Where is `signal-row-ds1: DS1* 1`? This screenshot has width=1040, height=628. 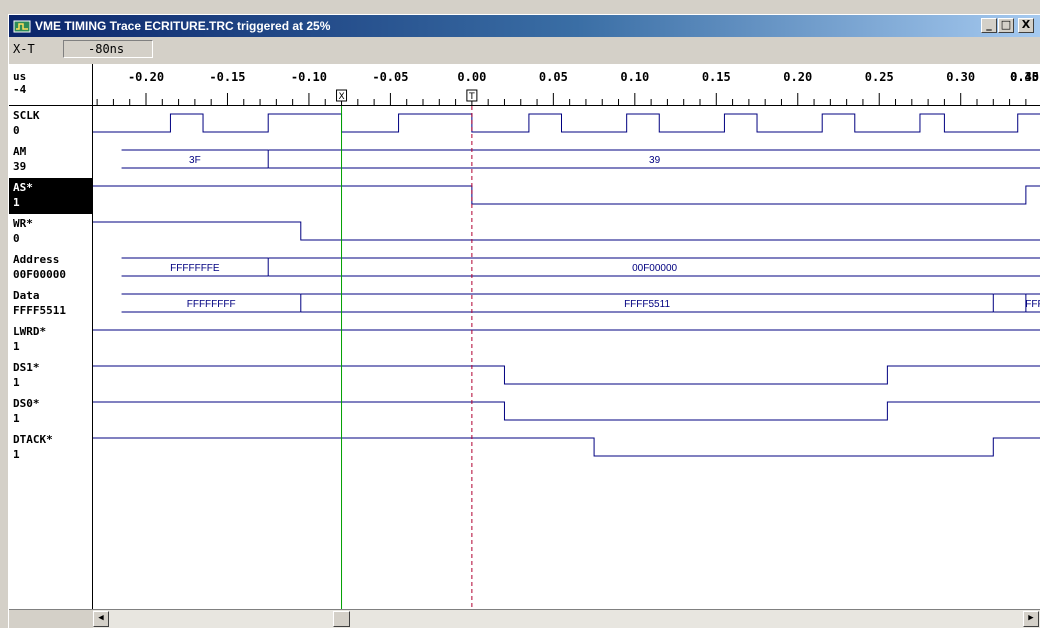 signal-row-ds1: DS1* 1 is located at coordinates (50, 376).